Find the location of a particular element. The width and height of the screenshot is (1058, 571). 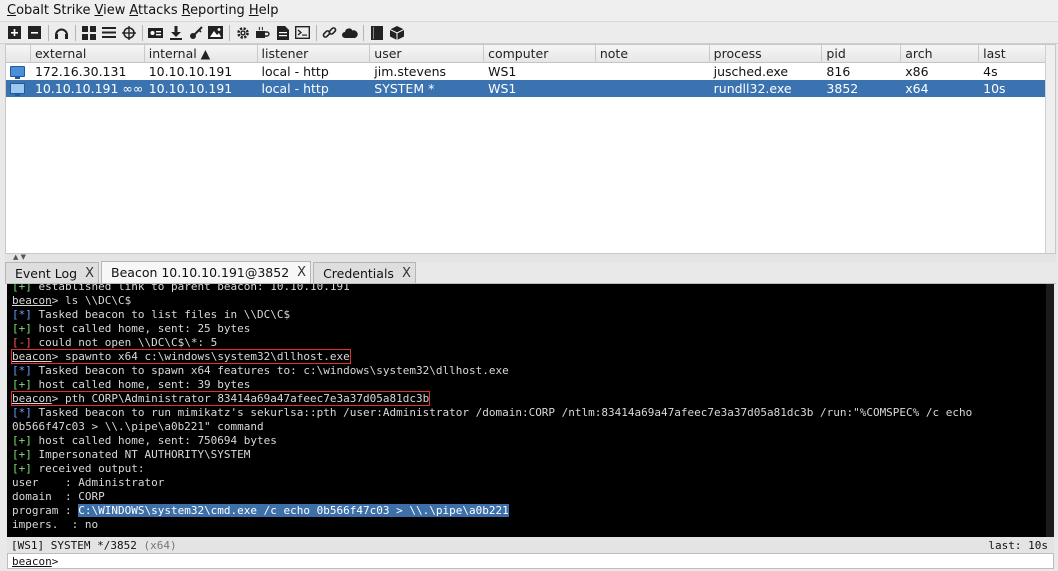

column-header-process: process is located at coordinates (766, 54).